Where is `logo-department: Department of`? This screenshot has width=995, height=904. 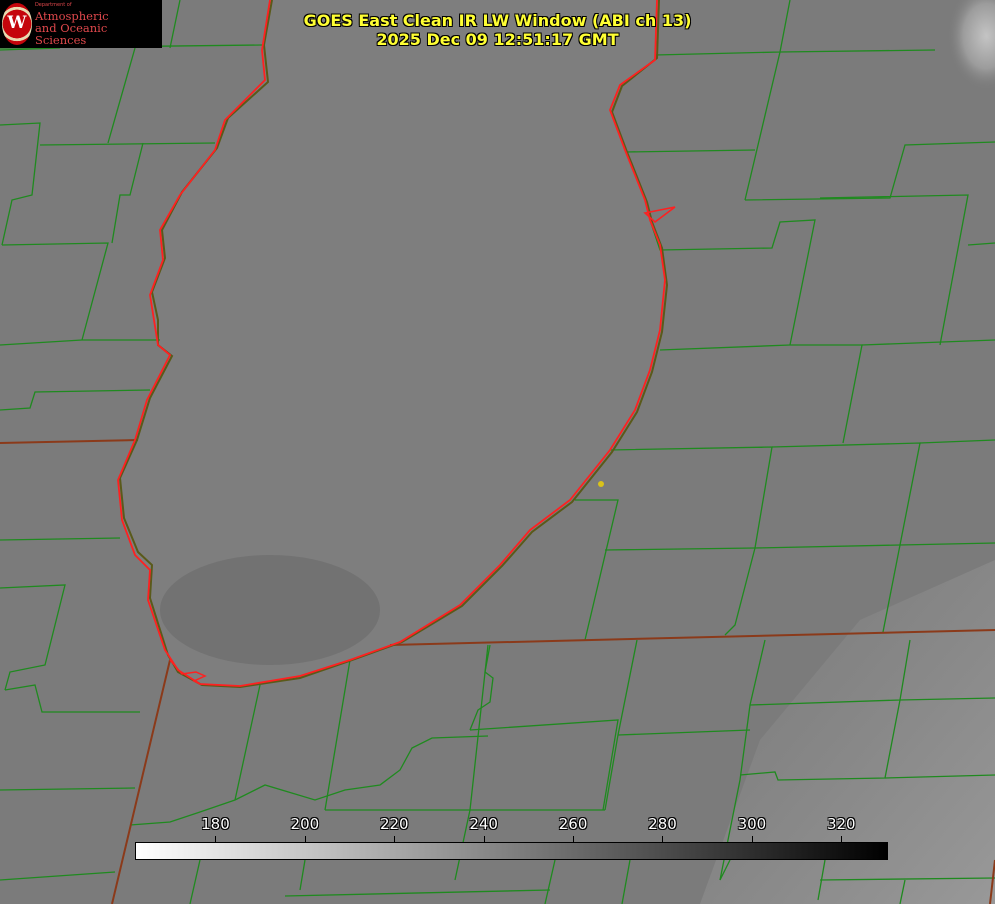
logo-department: Department of is located at coordinates (53, 4).